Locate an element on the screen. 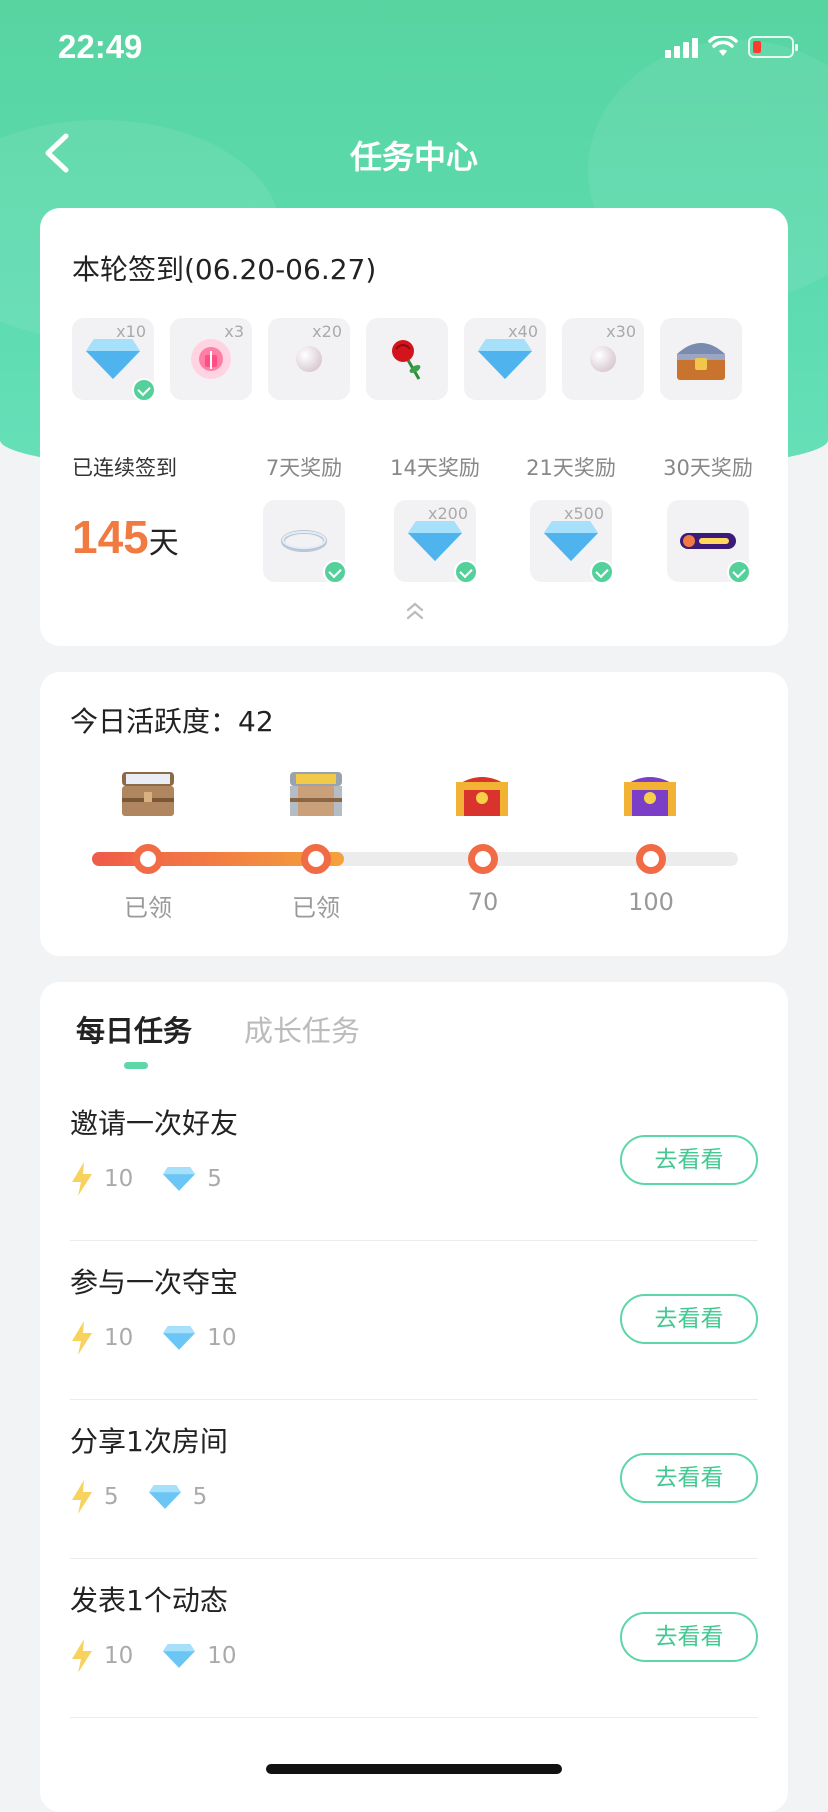  task-item: 参与一次夺宝 10 10 去看看 is located at coordinates (414, 1320).